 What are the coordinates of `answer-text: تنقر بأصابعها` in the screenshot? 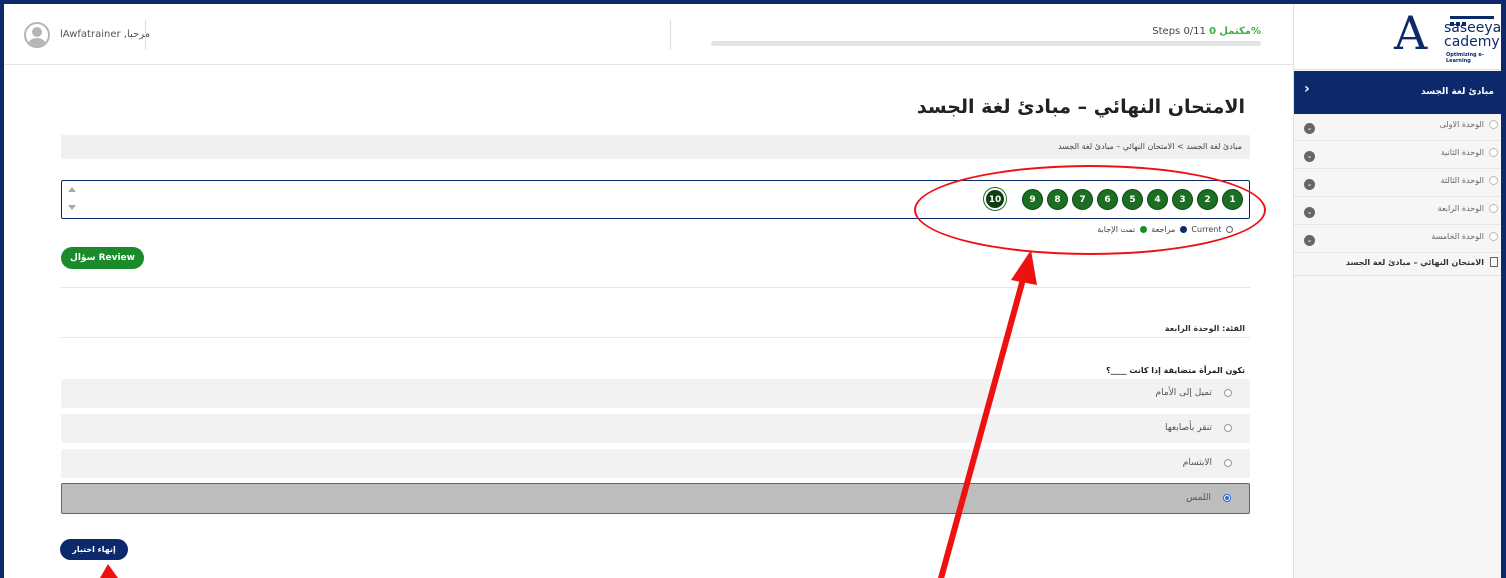 It's located at (1188, 428).